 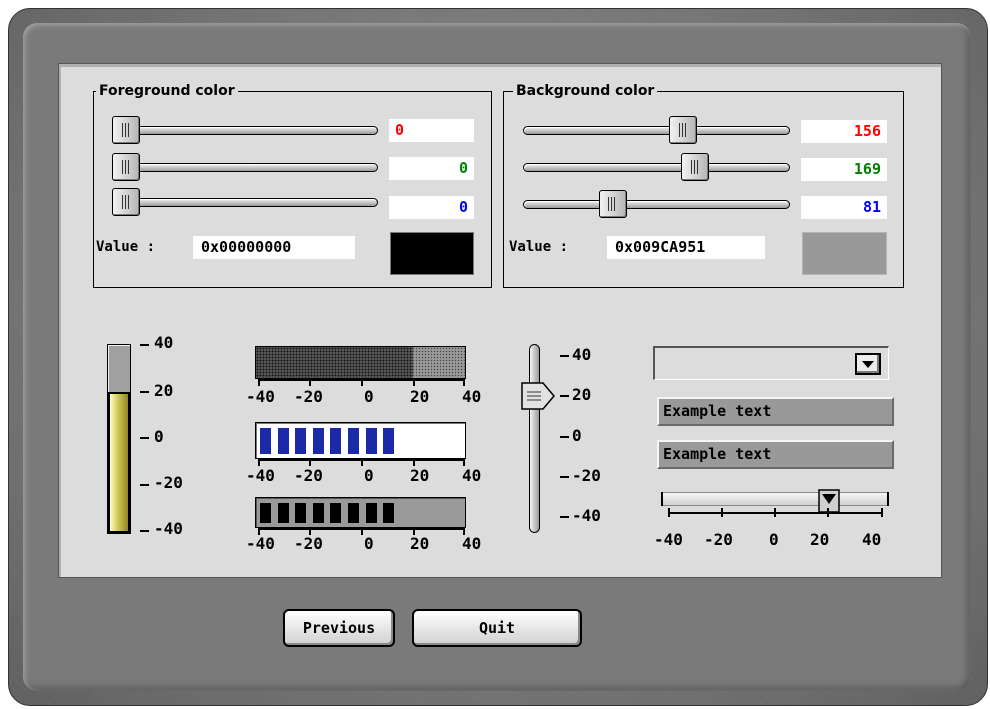 What do you see at coordinates (585, 91) in the screenshot?
I see `background-title: Background color` at bounding box center [585, 91].